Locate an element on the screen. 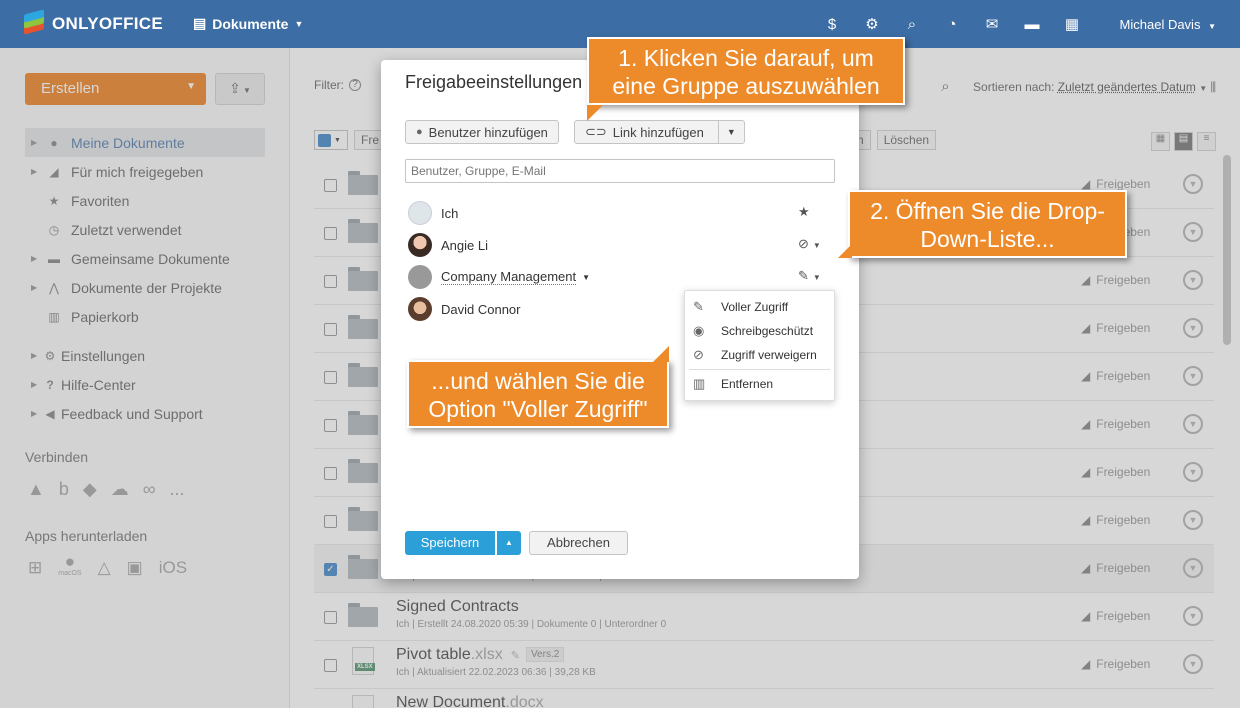 The image size is (1240, 708). link-icon: ⊂⊃ is located at coordinates (596, 131).